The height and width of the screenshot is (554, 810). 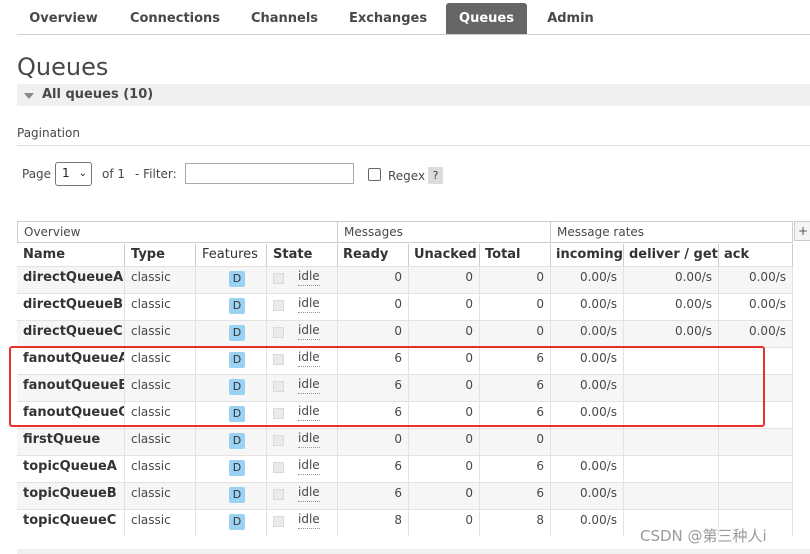 What do you see at coordinates (802, 231) in the screenshot?
I see `add-column-button: +` at bounding box center [802, 231].